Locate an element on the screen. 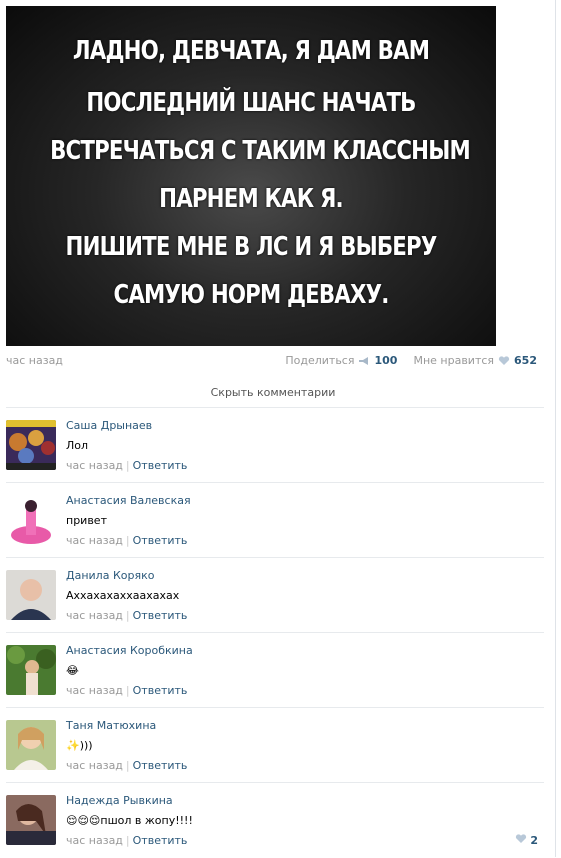  comment-text: ✨))) is located at coordinates (79, 745).